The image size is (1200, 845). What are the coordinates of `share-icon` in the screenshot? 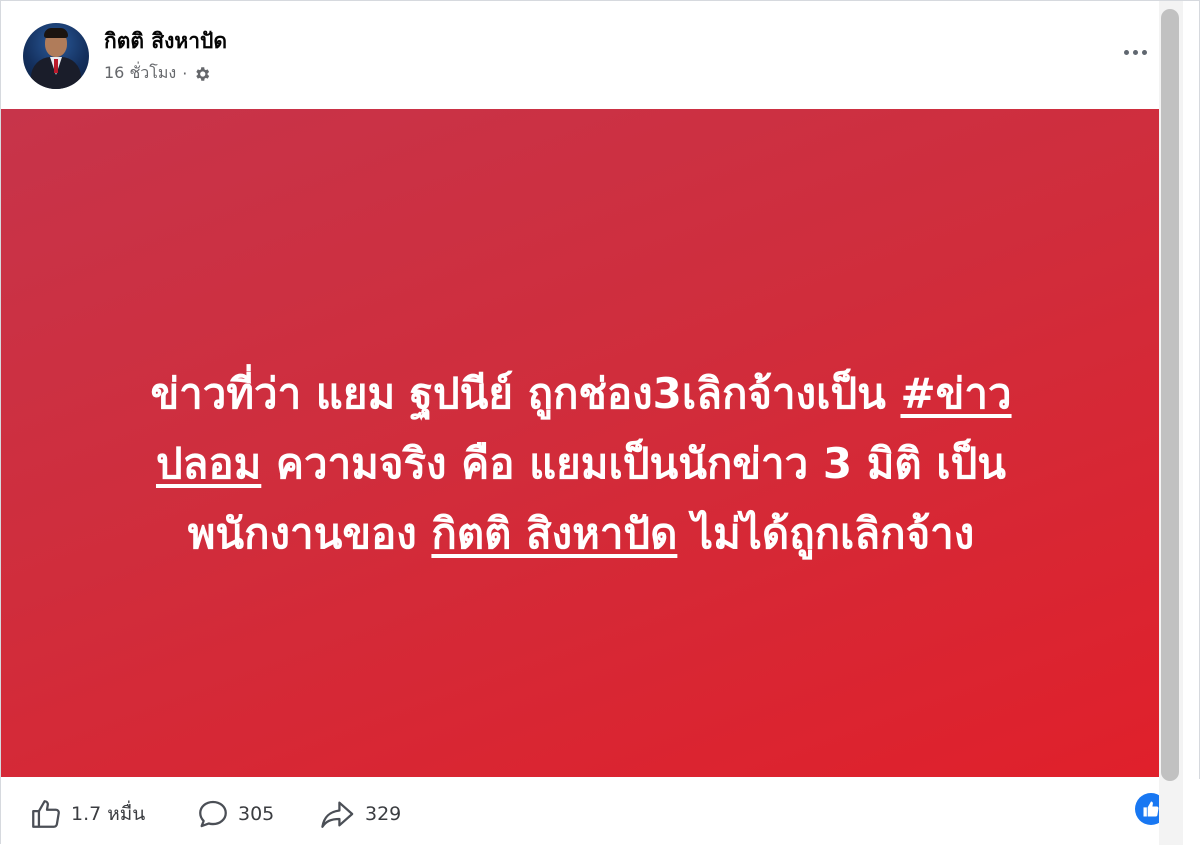 It's located at (337, 814).